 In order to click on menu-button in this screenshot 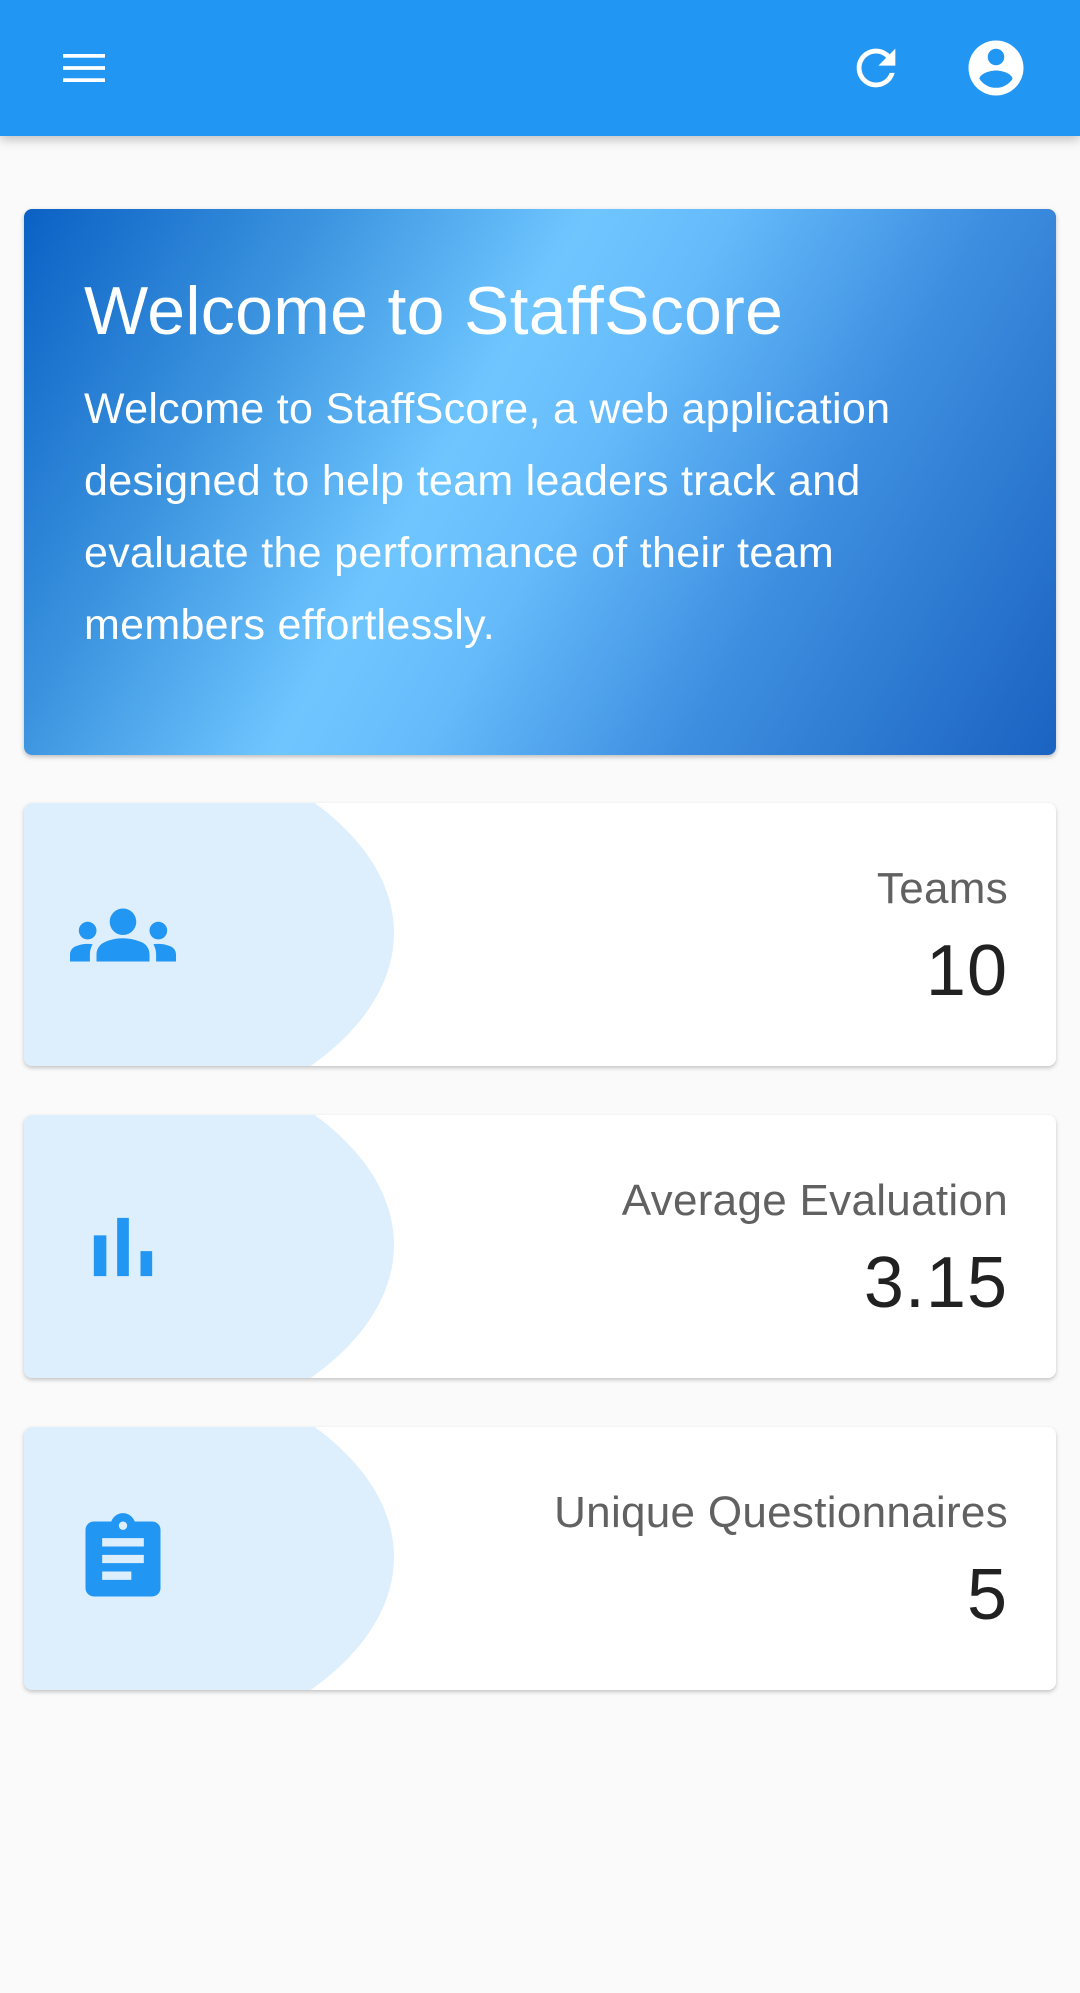, I will do `click(84, 68)`.